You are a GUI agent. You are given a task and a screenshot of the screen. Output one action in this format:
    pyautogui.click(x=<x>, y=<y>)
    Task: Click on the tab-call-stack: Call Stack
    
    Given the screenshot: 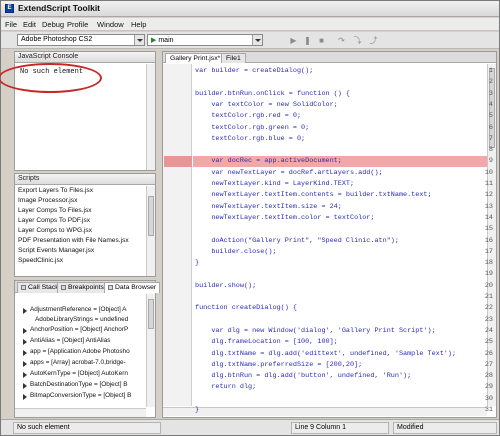 What is the action you would take?
    pyautogui.click(x=40, y=287)
    